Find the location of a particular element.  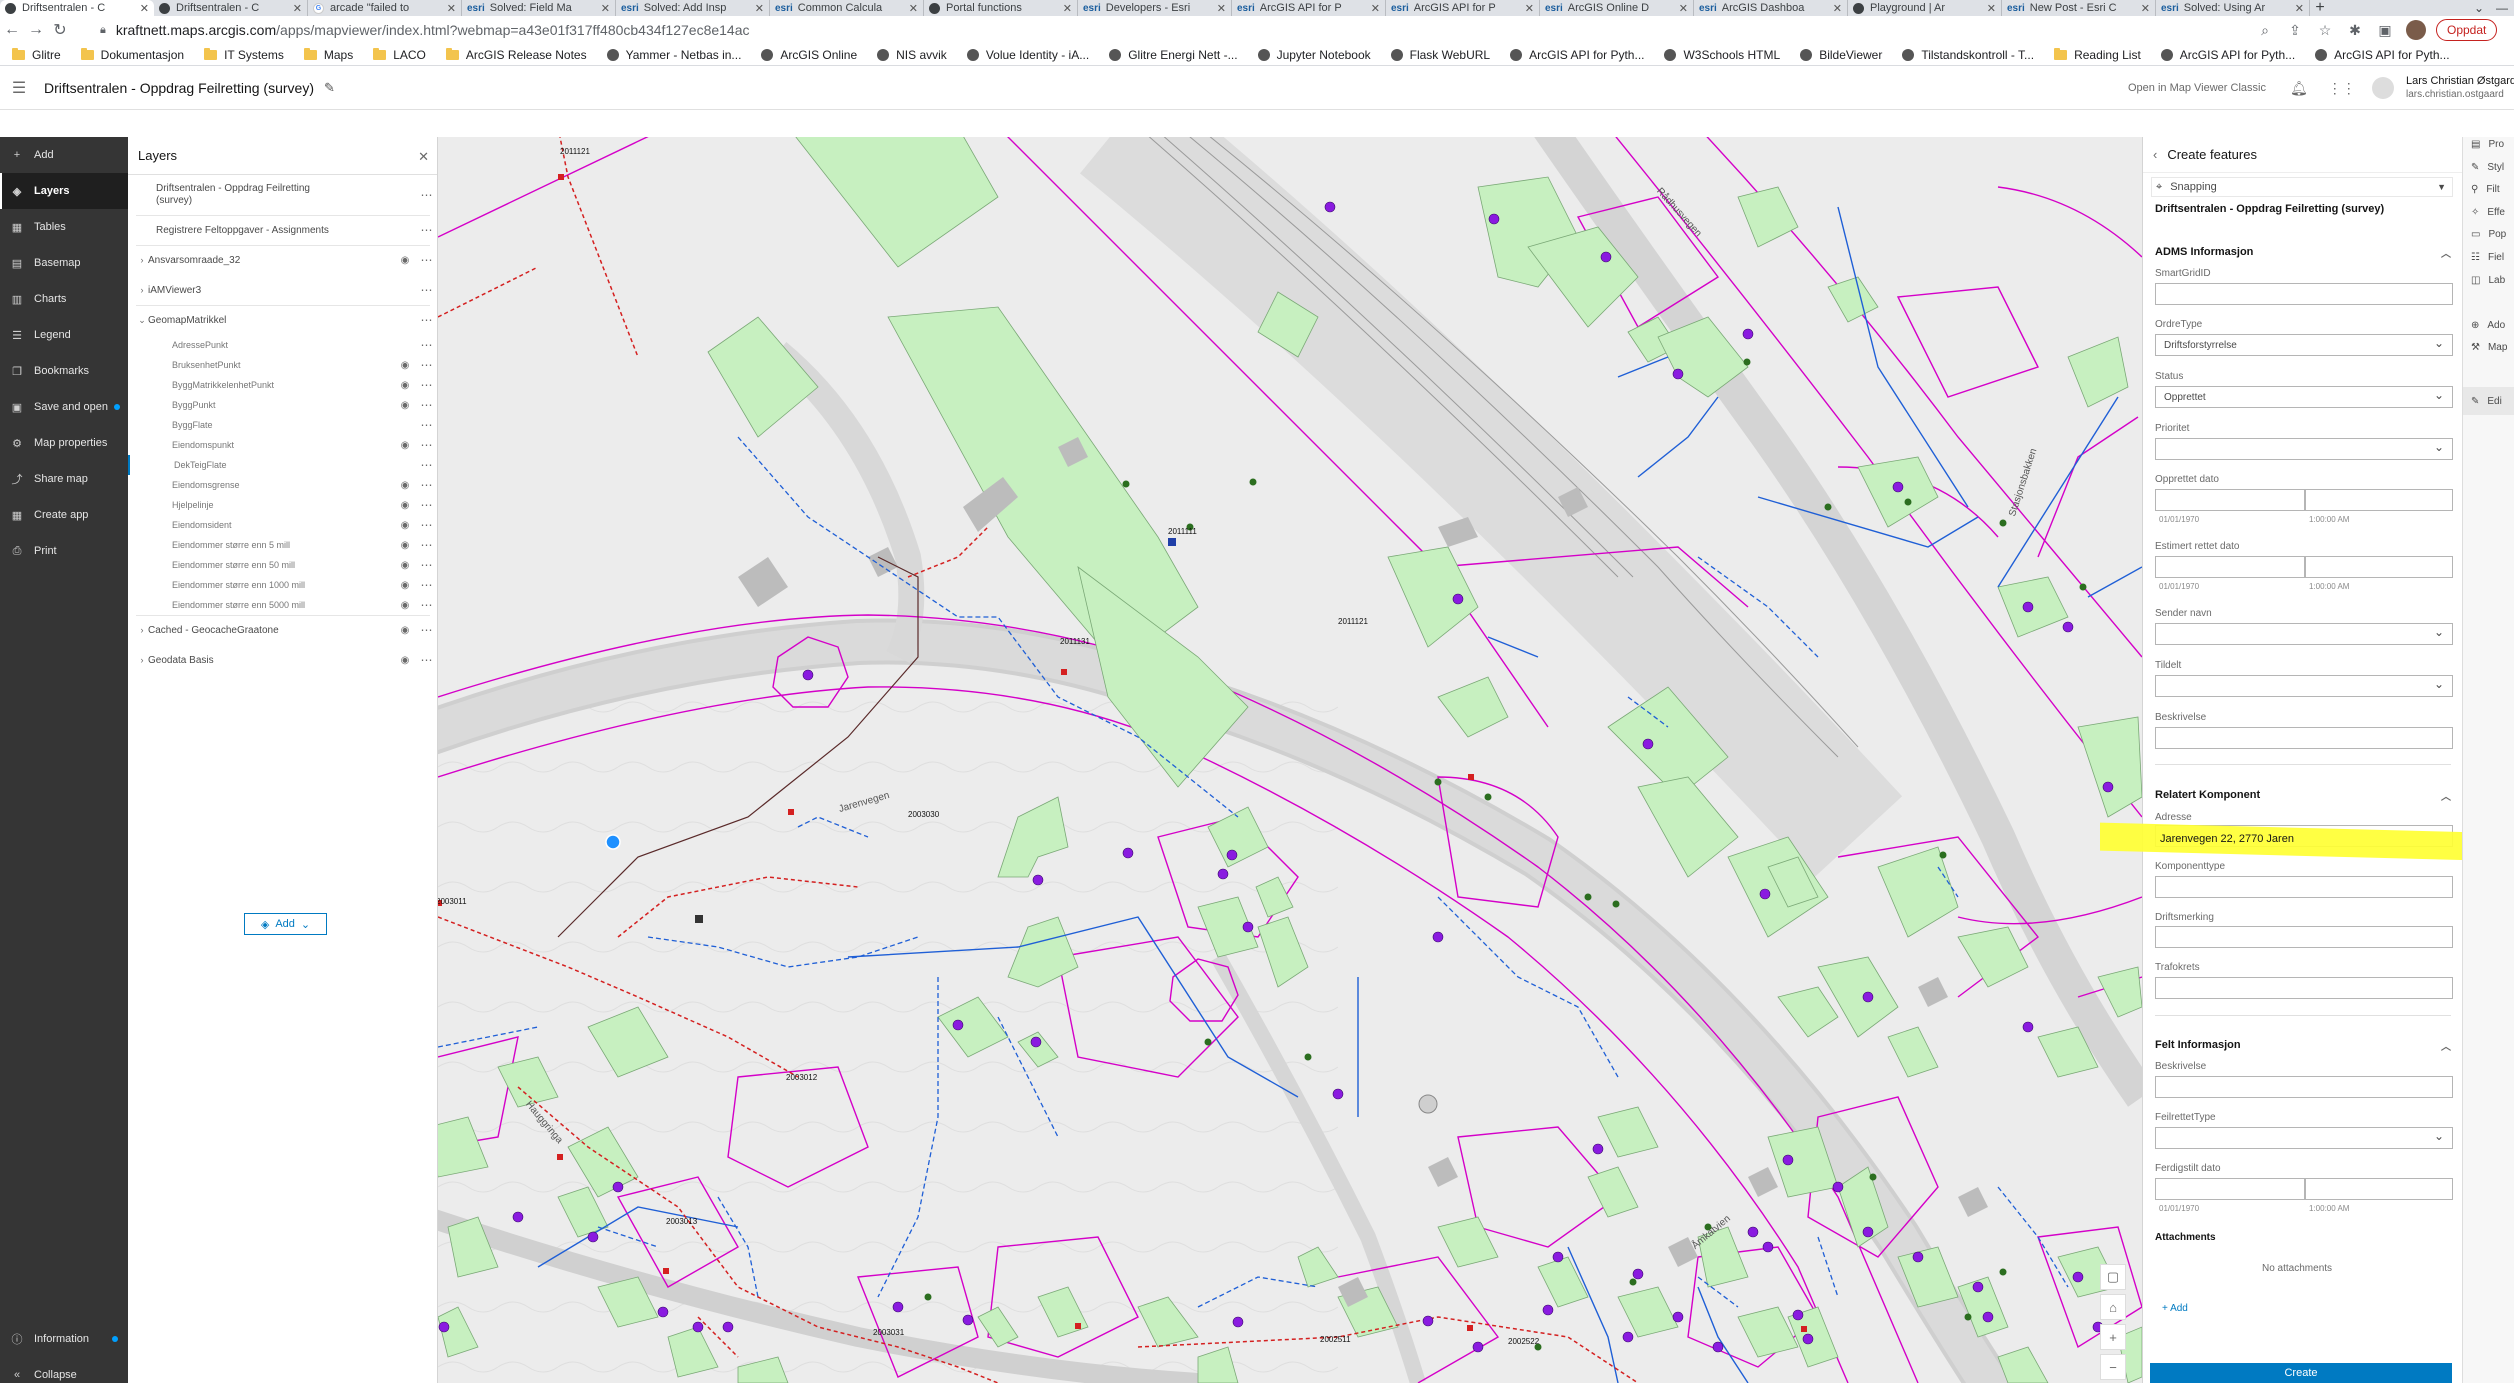

layer-row: ⌄ GeomapMatrikkel ⋯ is located at coordinates (283, 320).